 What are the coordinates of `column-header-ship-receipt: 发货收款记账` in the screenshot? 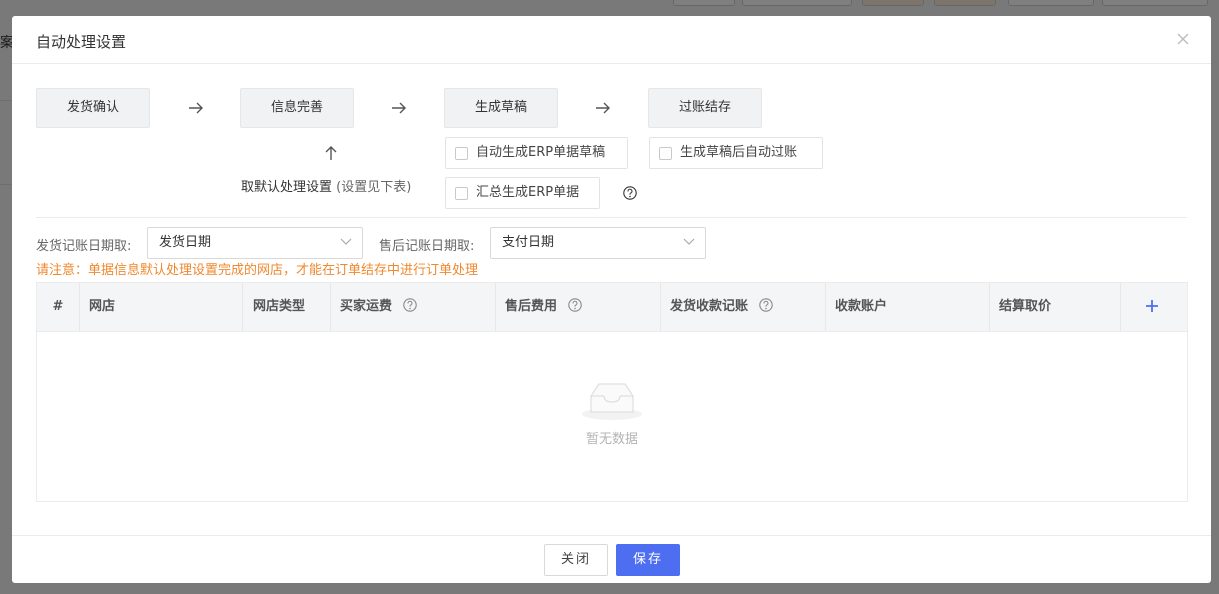 It's located at (743, 307).